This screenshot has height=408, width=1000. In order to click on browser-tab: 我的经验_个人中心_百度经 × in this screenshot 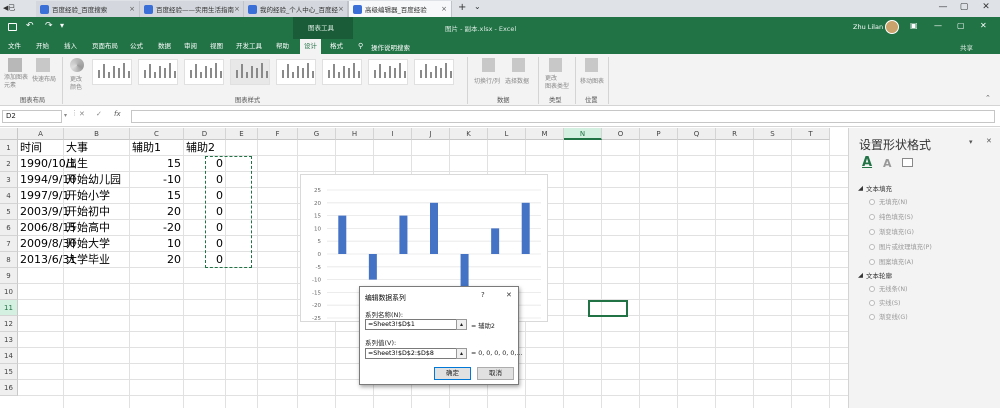, I will do `click(296, 9)`.